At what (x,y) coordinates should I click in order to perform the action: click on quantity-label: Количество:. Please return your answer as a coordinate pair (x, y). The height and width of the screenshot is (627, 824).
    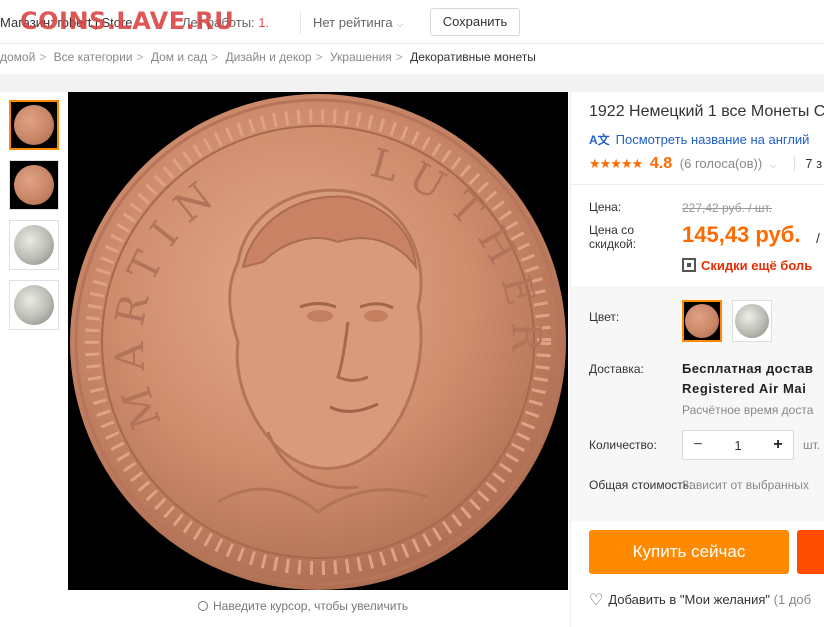
    Looking at the image, I should click on (623, 445).